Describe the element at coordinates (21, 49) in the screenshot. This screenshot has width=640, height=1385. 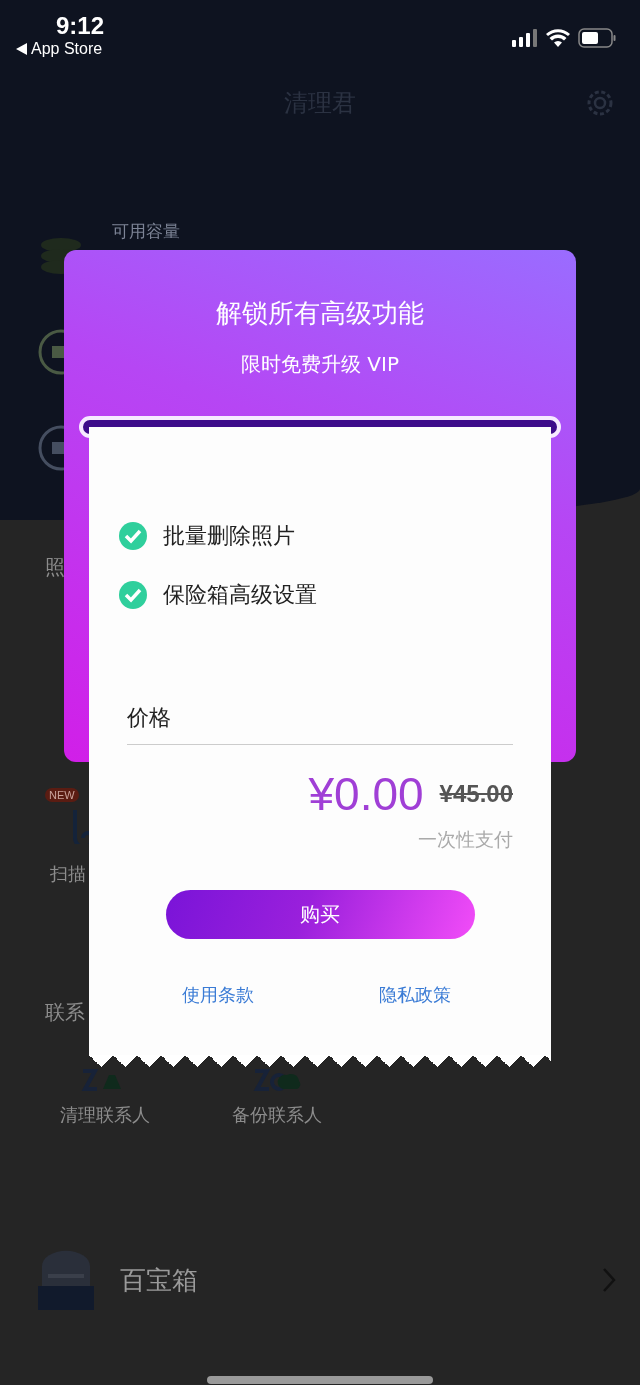
I see `back-icon` at that location.